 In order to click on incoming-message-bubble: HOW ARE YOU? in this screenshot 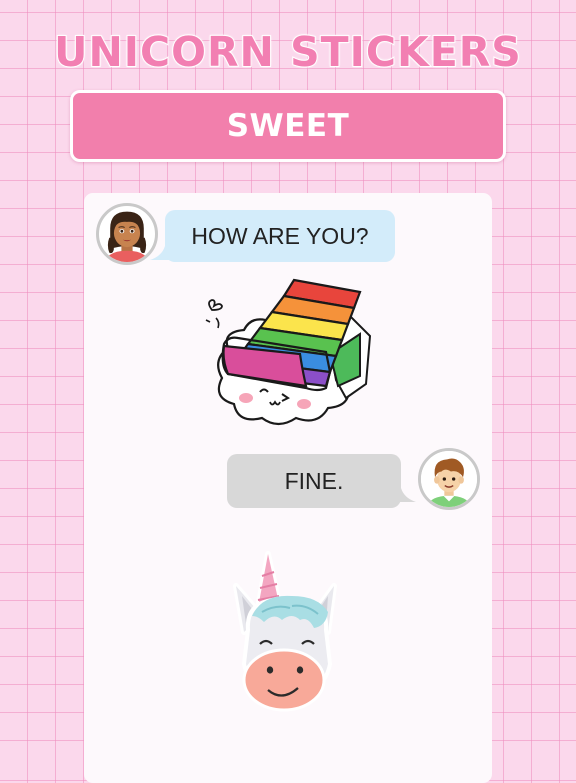, I will do `click(280, 236)`.